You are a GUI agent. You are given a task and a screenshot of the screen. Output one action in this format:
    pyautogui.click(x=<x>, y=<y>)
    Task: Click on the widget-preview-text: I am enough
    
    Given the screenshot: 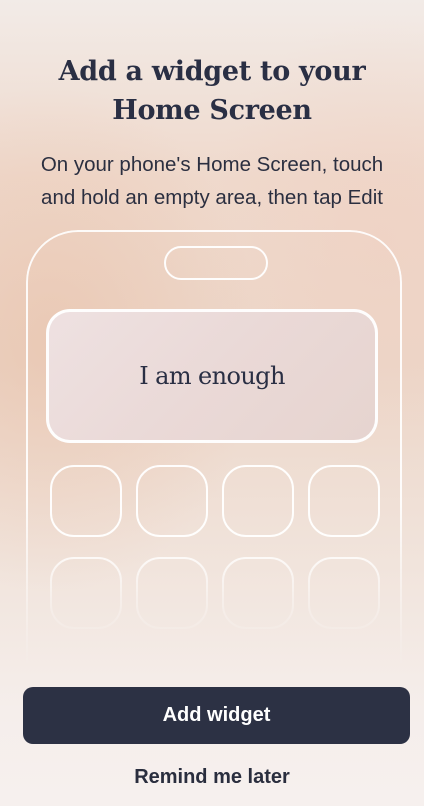 What is the action you would take?
    pyautogui.click(x=212, y=376)
    